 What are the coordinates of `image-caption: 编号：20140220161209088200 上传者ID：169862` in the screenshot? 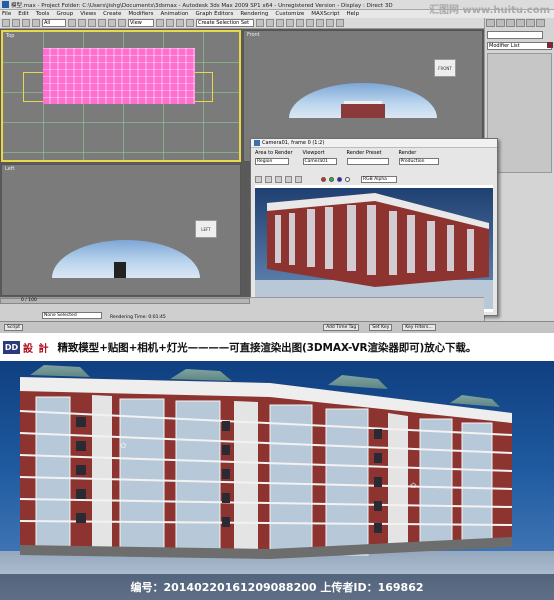 It's located at (277, 587).